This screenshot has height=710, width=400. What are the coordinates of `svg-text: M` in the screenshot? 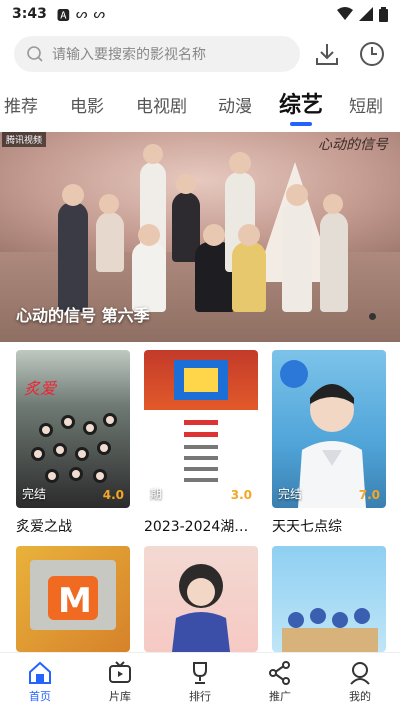 It's located at (75, 601).